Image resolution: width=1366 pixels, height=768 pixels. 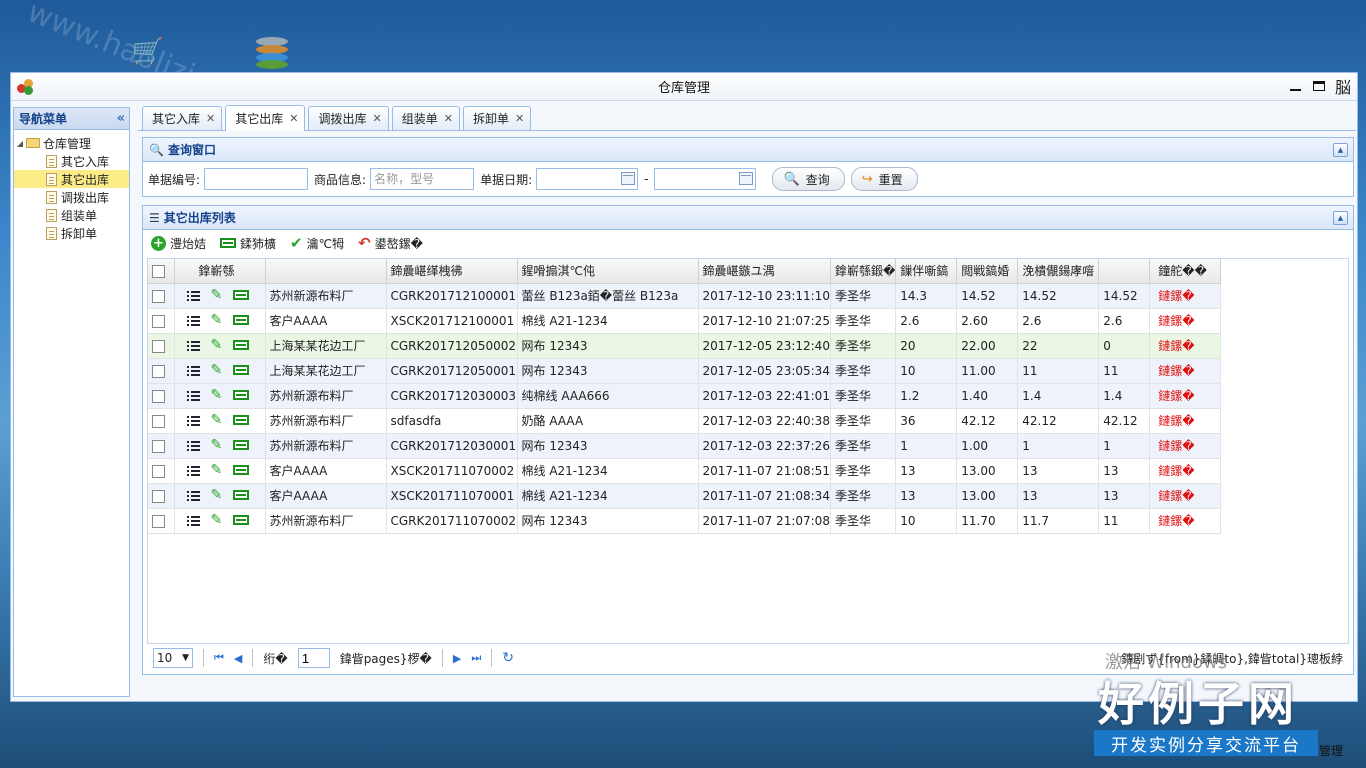 I want to click on tree-item-other-outbound: 其它出库, so click(x=71, y=179).